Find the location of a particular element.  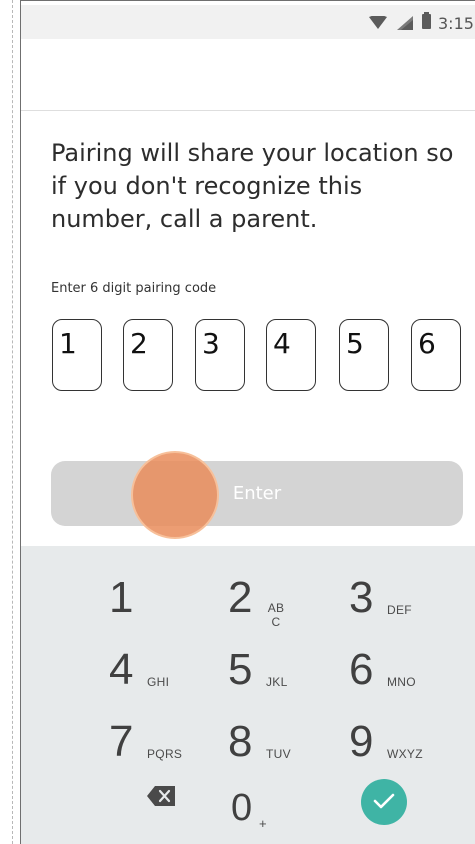

pairing-digit-box: 4 is located at coordinates (291, 355).